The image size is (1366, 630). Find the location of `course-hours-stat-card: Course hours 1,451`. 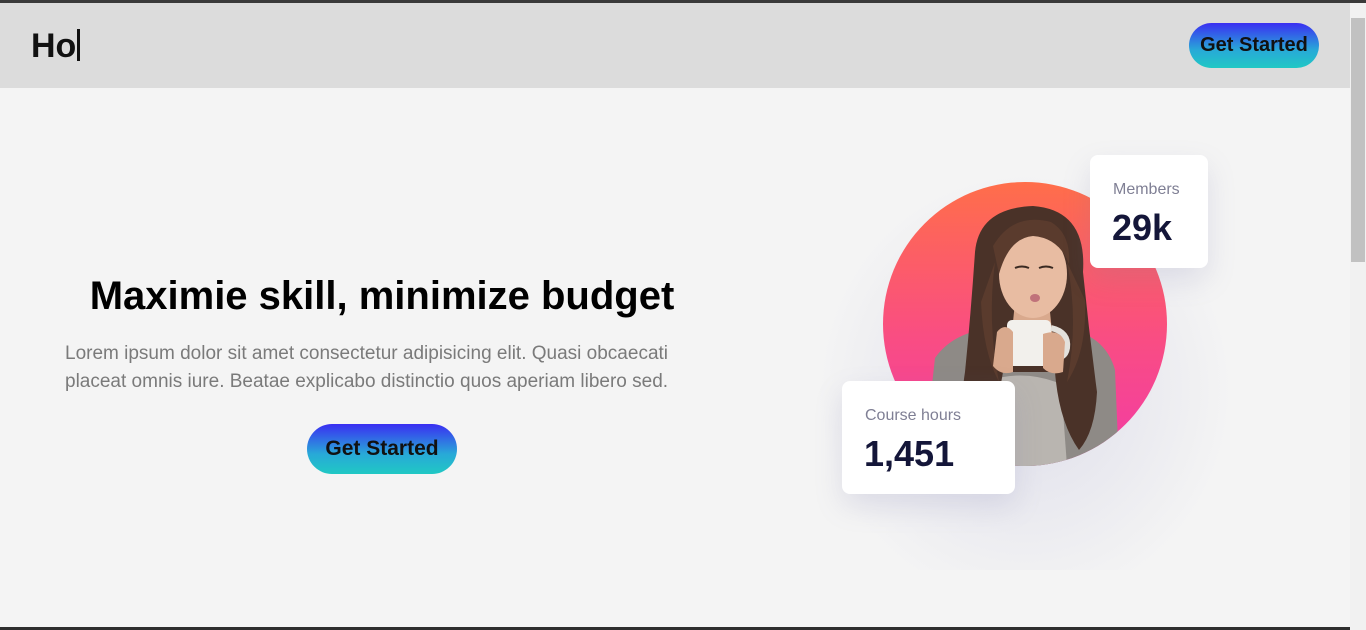

course-hours-stat-card: Course hours 1,451 is located at coordinates (928, 437).